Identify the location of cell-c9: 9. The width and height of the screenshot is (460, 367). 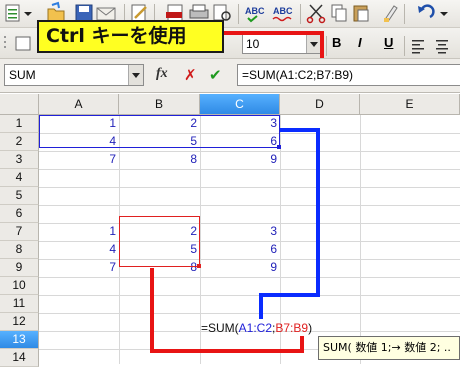
(240, 268).